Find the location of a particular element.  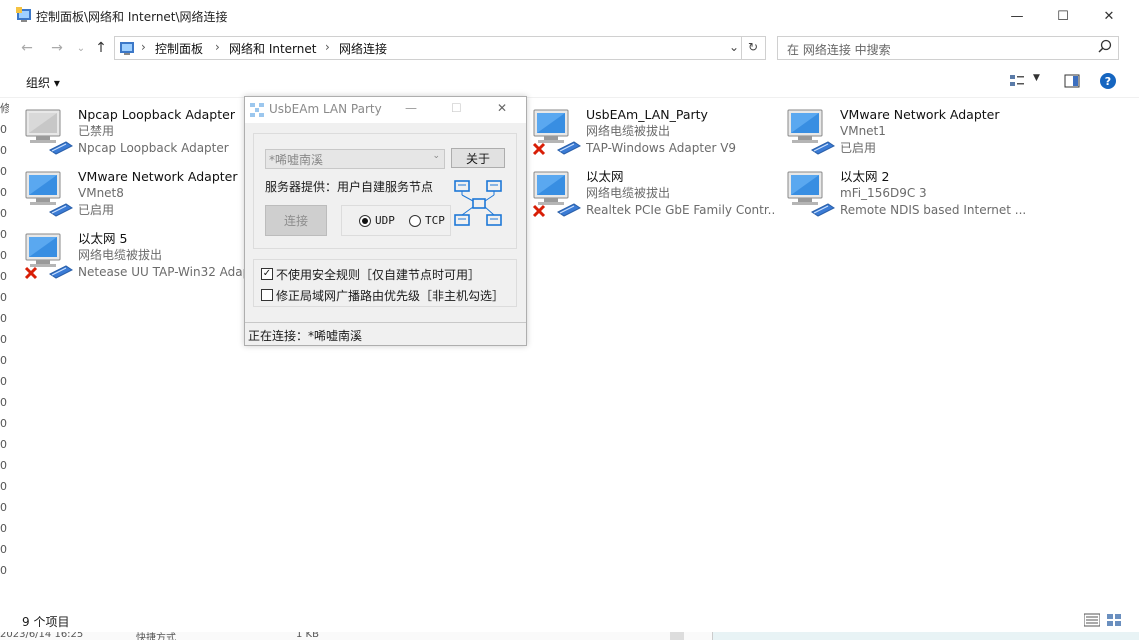

radio-dot is located at coordinates (365, 221).